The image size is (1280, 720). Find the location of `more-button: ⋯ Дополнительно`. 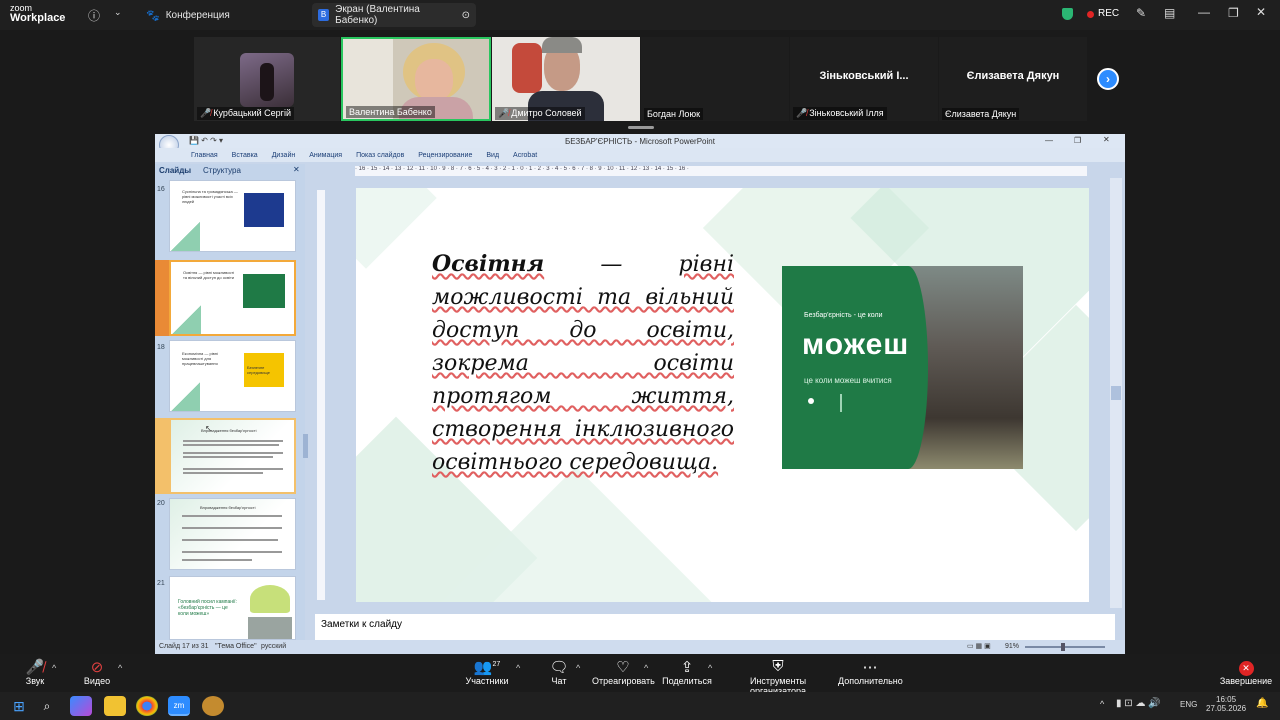

more-button: ⋯ Дополнительно is located at coordinates (870, 672).